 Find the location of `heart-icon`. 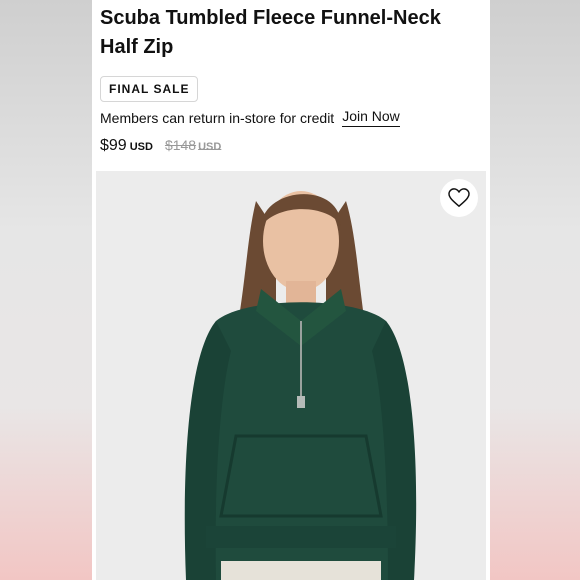

heart-icon is located at coordinates (459, 198).